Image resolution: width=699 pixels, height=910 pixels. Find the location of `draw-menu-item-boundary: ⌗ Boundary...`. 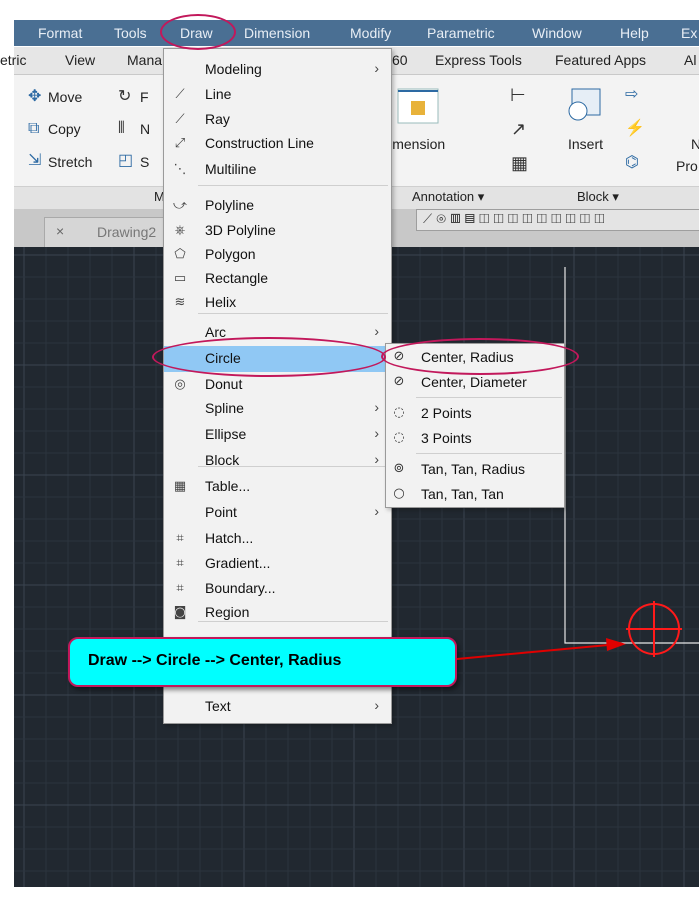

draw-menu-item-boundary: ⌗ Boundary... is located at coordinates (277, 589).